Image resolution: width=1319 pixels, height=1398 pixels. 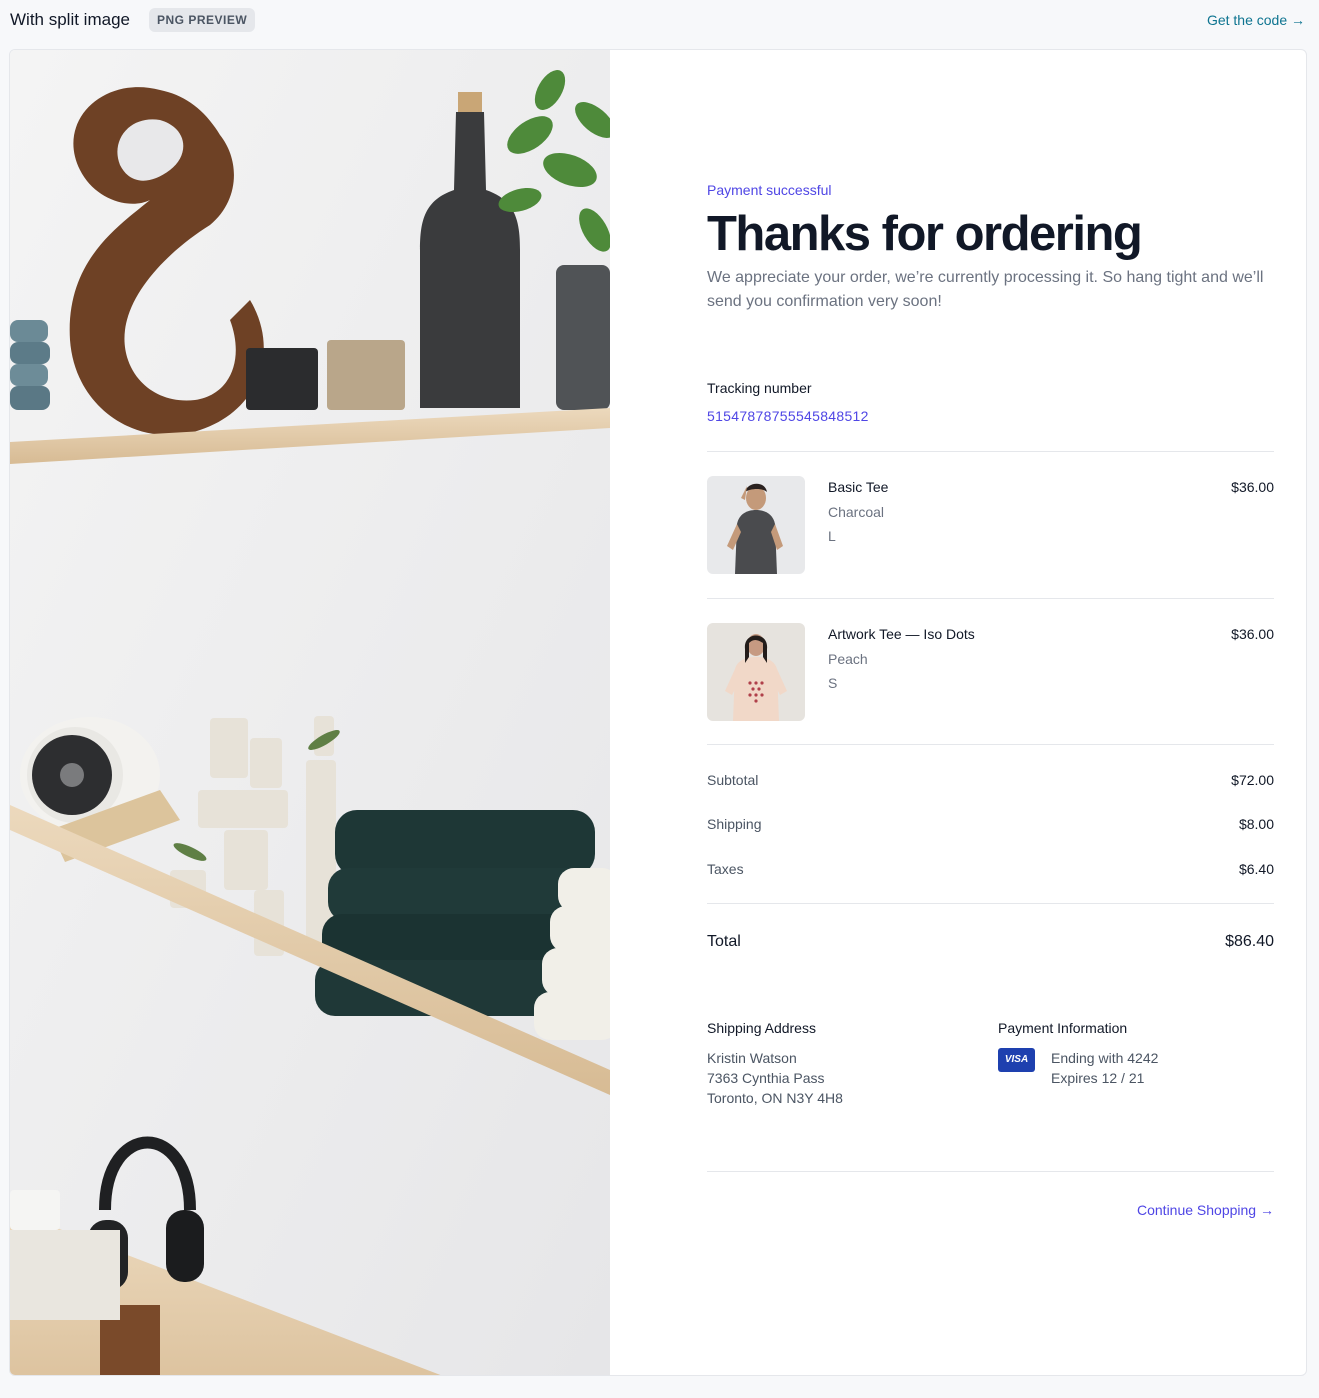 I want to click on tracking-number: 51547878755545848512, so click(x=788, y=416).